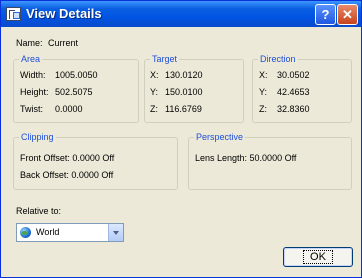 The width and height of the screenshot is (362, 278). Describe the element at coordinates (39, 211) in the screenshot. I see `relative-to-label: Relative to:` at that location.